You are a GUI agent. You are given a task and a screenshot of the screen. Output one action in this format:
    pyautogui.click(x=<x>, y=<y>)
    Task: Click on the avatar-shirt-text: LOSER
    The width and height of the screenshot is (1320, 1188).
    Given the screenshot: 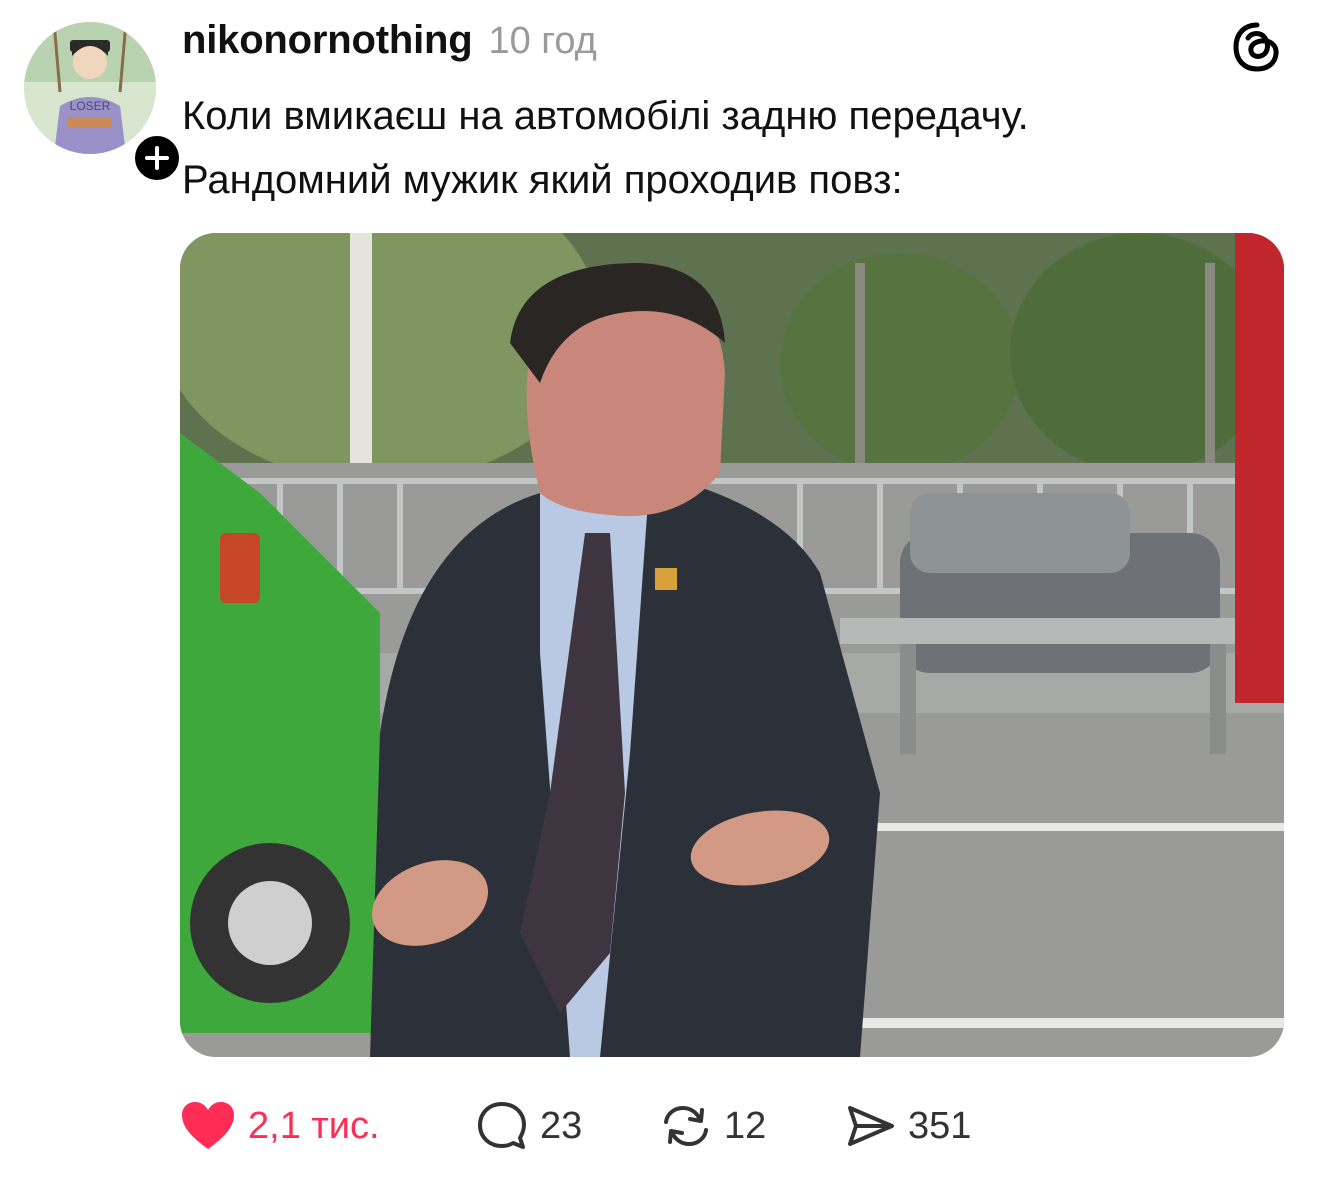 What is the action you would take?
    pyautogui.click(x=90, y=106)
    